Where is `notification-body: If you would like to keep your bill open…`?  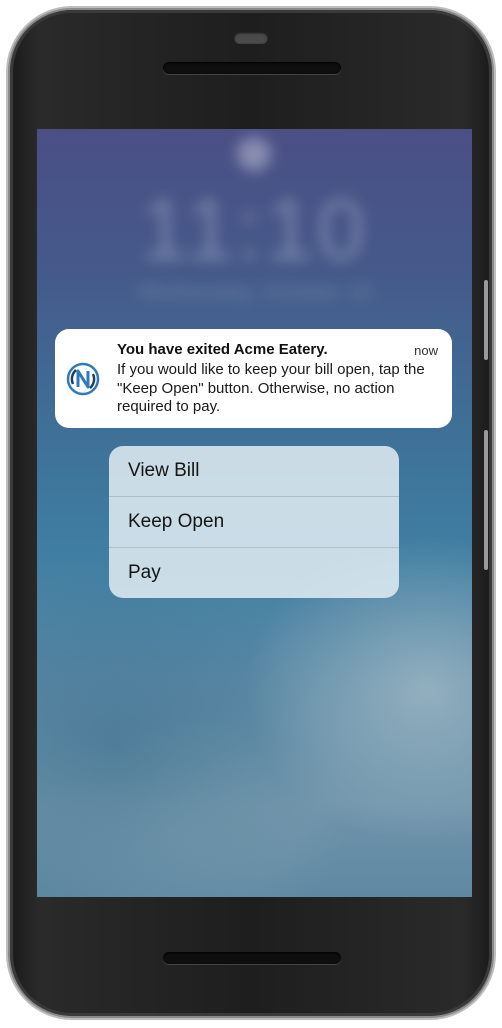 notification-body: If you would like to keep your bill open… is located at coordinates (271, 388).